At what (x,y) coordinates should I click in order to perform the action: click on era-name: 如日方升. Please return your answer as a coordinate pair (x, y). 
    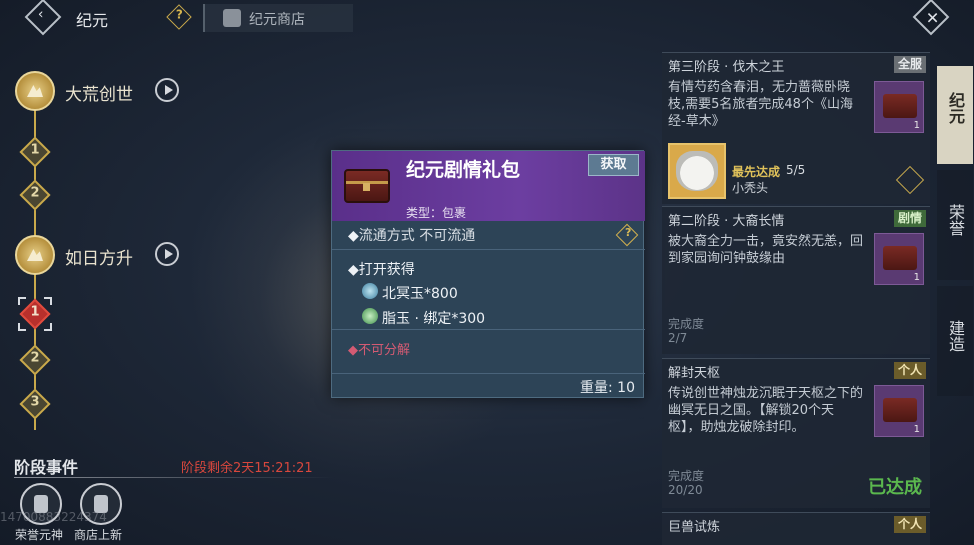
    Looking at the image, I should click on (99, 256).